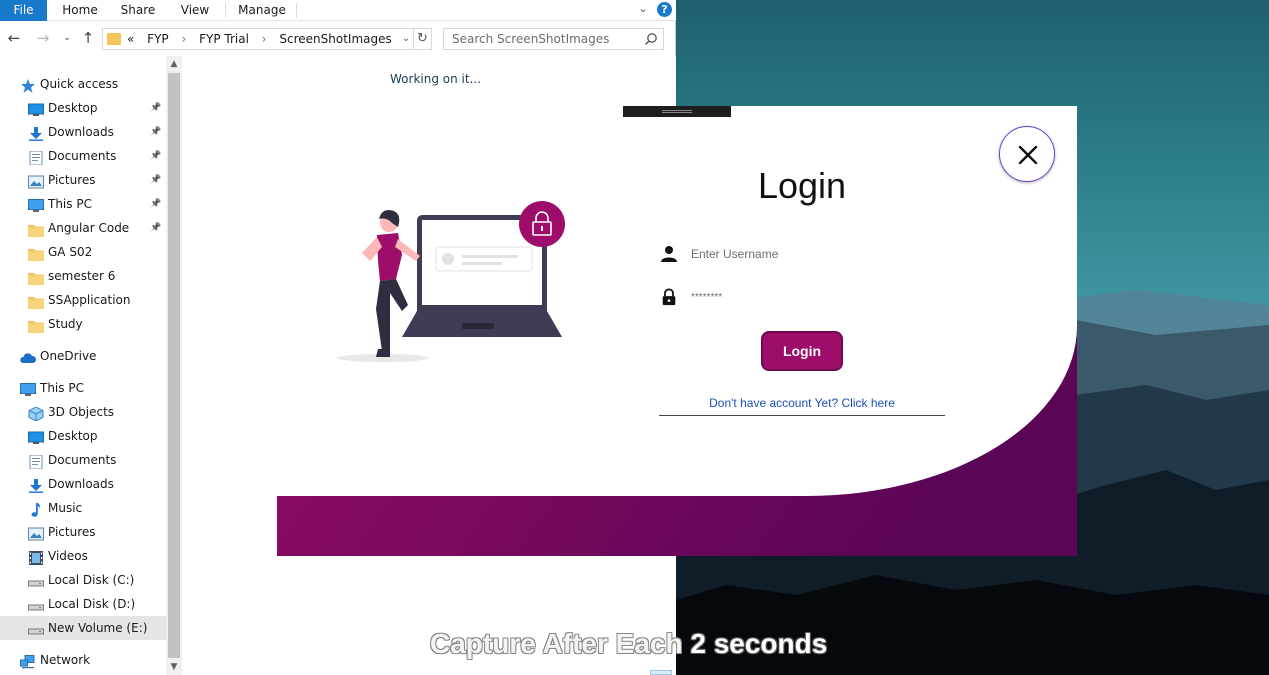 This screenshot has width=1269, height=675. What do you see at coordinates (195, 10) in the screenshot?
I see `tab-view: View` at bounding box center [195, 10].